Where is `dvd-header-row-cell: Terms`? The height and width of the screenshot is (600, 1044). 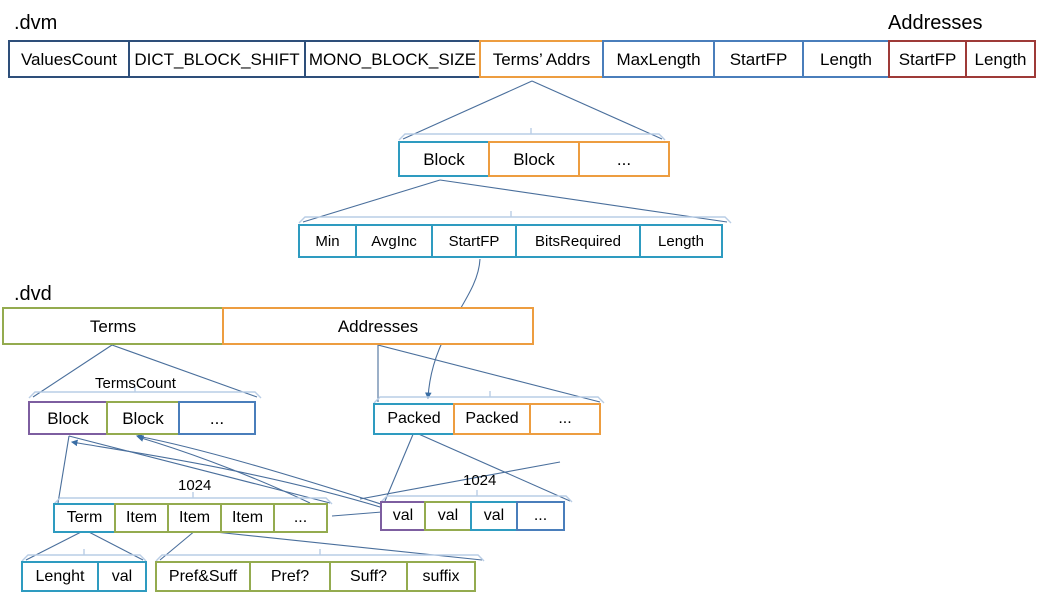 dvd-header-row-cell: Terms is located at coordinates (113, 326).